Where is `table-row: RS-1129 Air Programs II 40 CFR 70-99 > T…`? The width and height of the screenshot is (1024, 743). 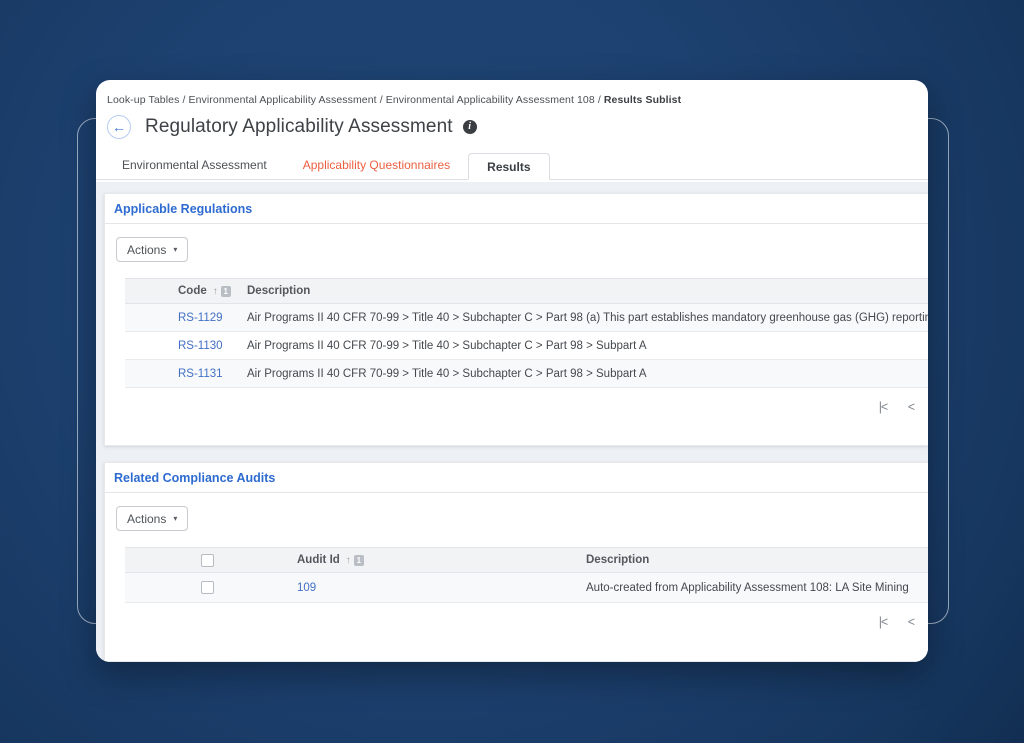
table-row: RS-1129 Air Programs II 40 CFR 70-99 > T… is located at coordinates (526, 317).